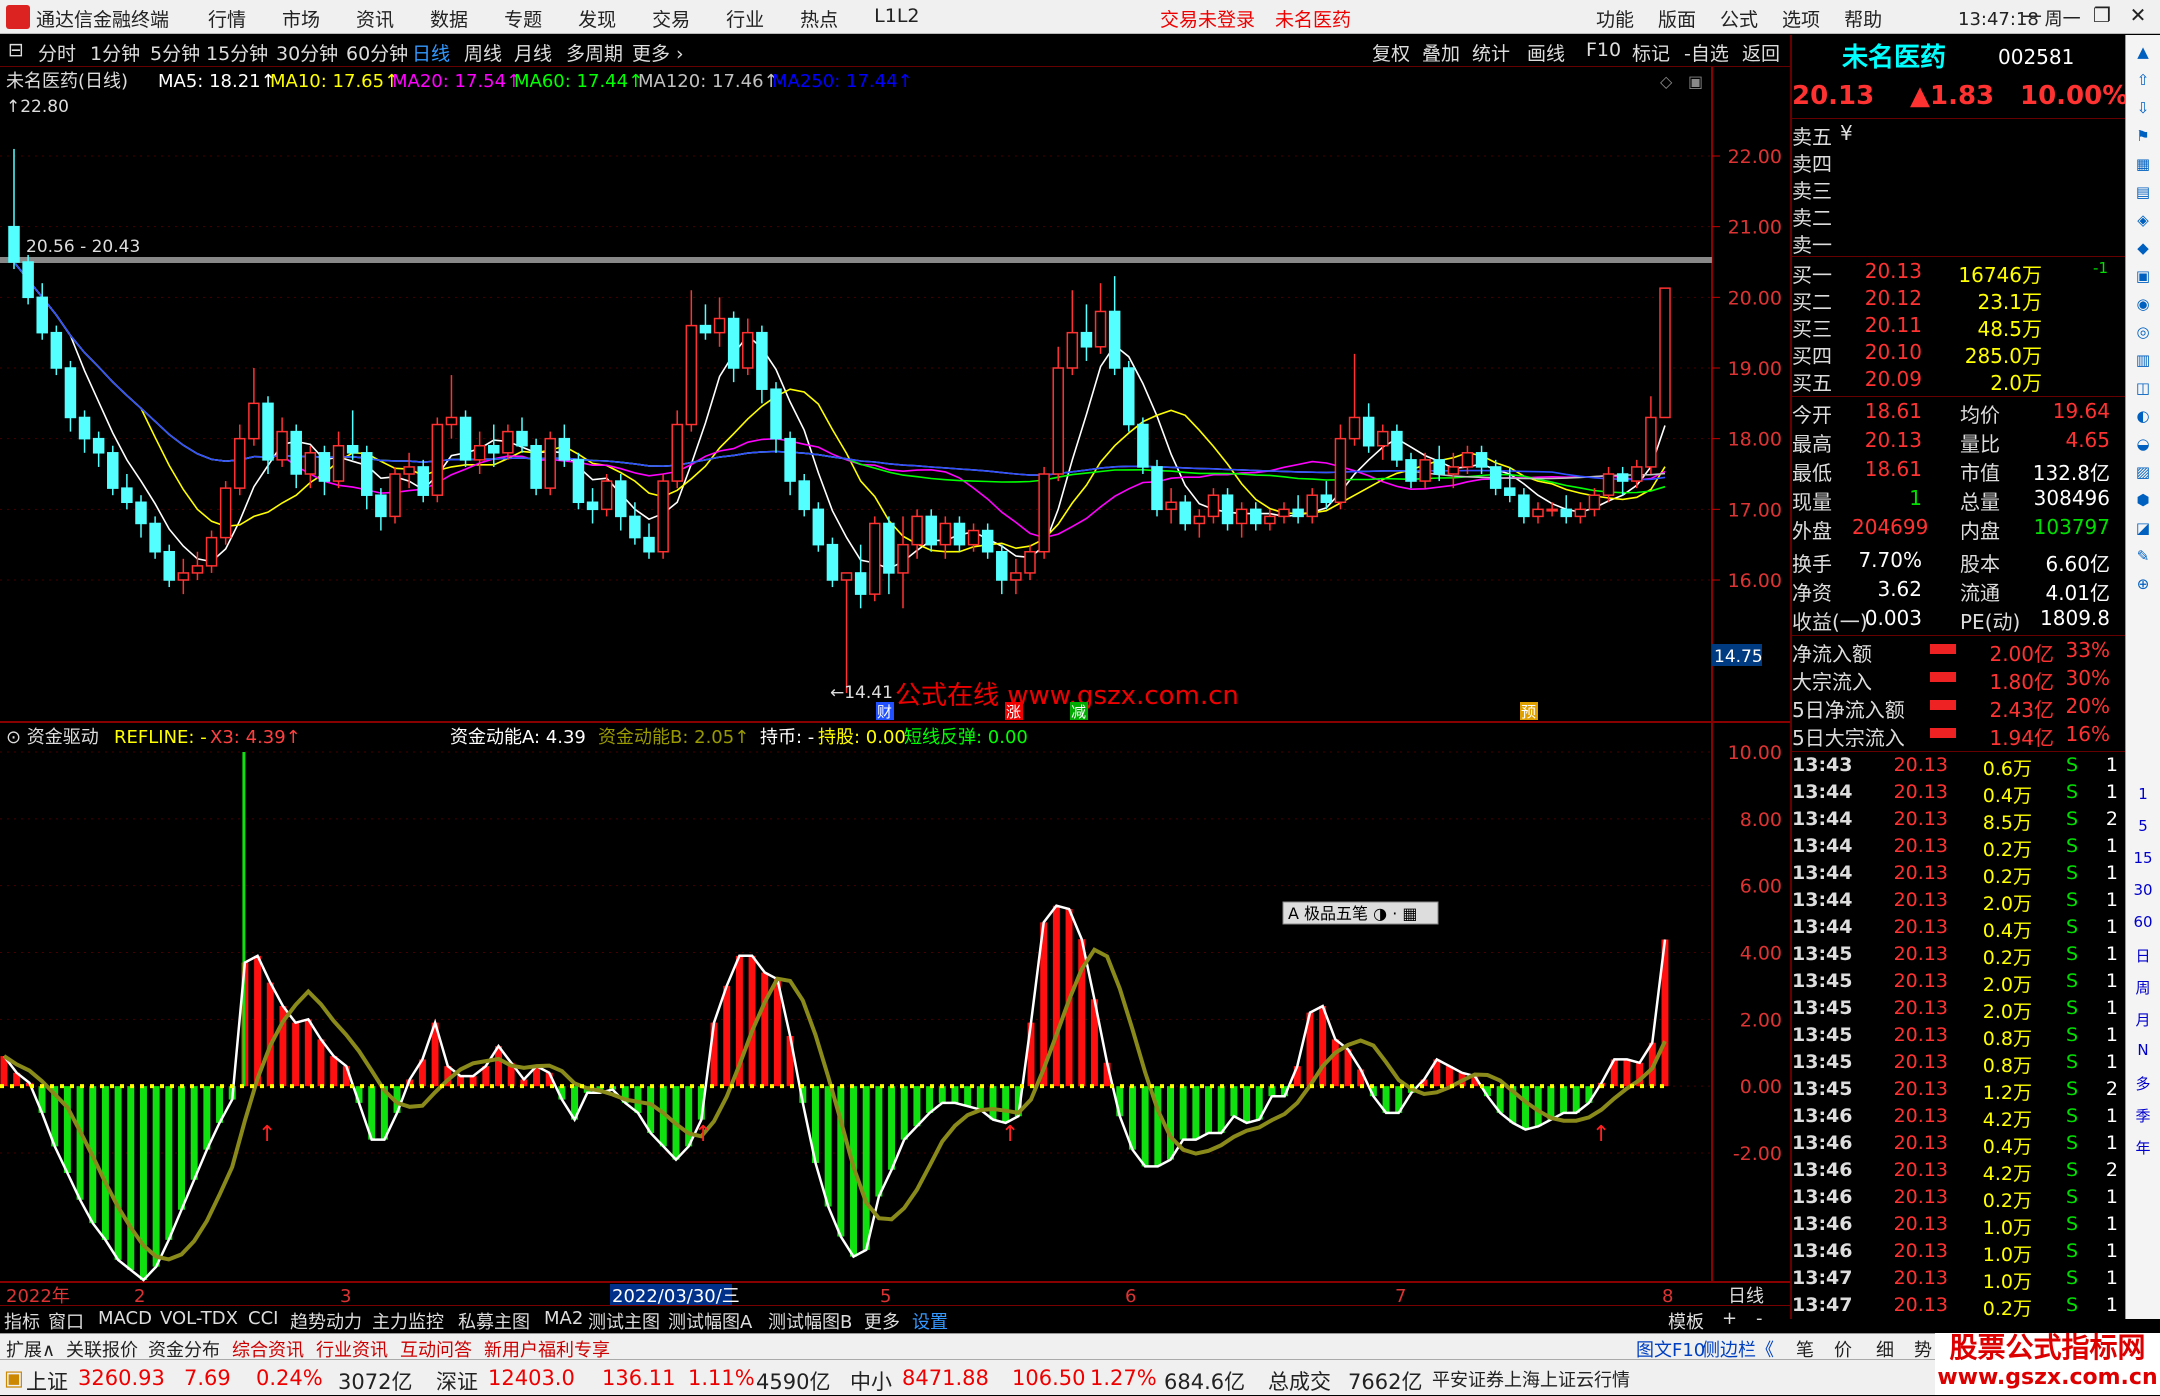  I want to click on sidebar-tool-icon-7: ◆, so click(2143, 252).